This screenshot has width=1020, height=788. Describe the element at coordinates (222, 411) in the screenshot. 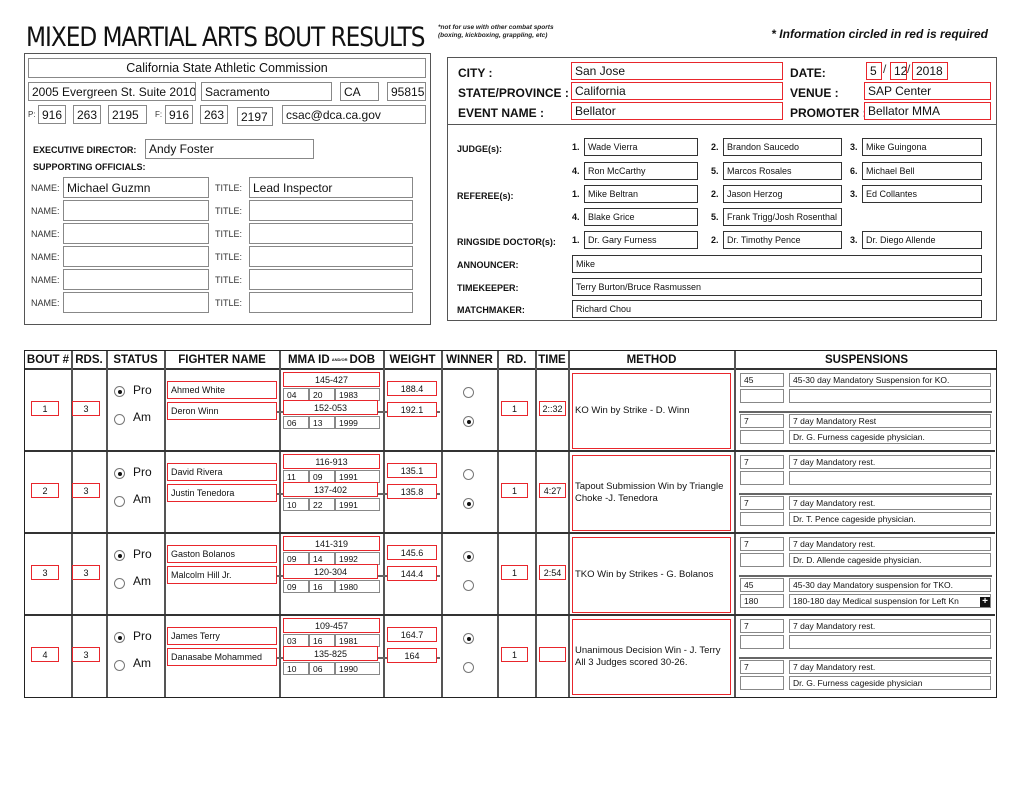

I see `fighter-name-field: Deron Winn` at that location.